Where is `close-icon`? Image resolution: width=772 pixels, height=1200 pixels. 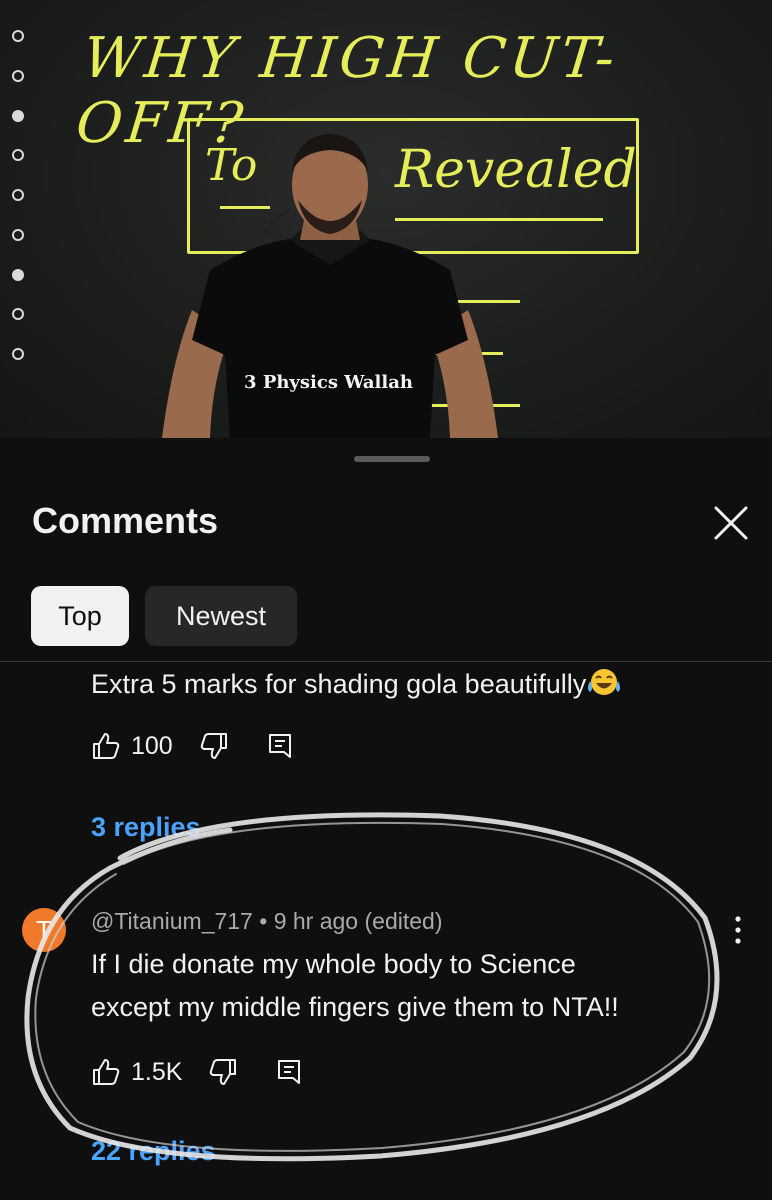 close-icon is located at coordinates (731, 523).